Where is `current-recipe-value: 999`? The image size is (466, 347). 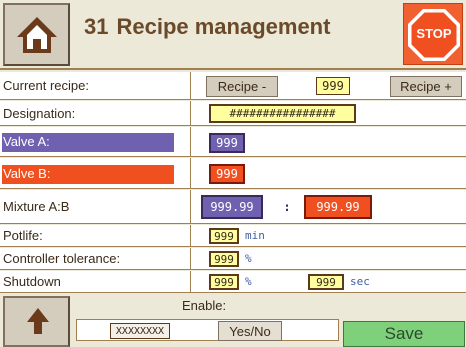 current-recipe-value: 999 is located at coordinates (333, 86).